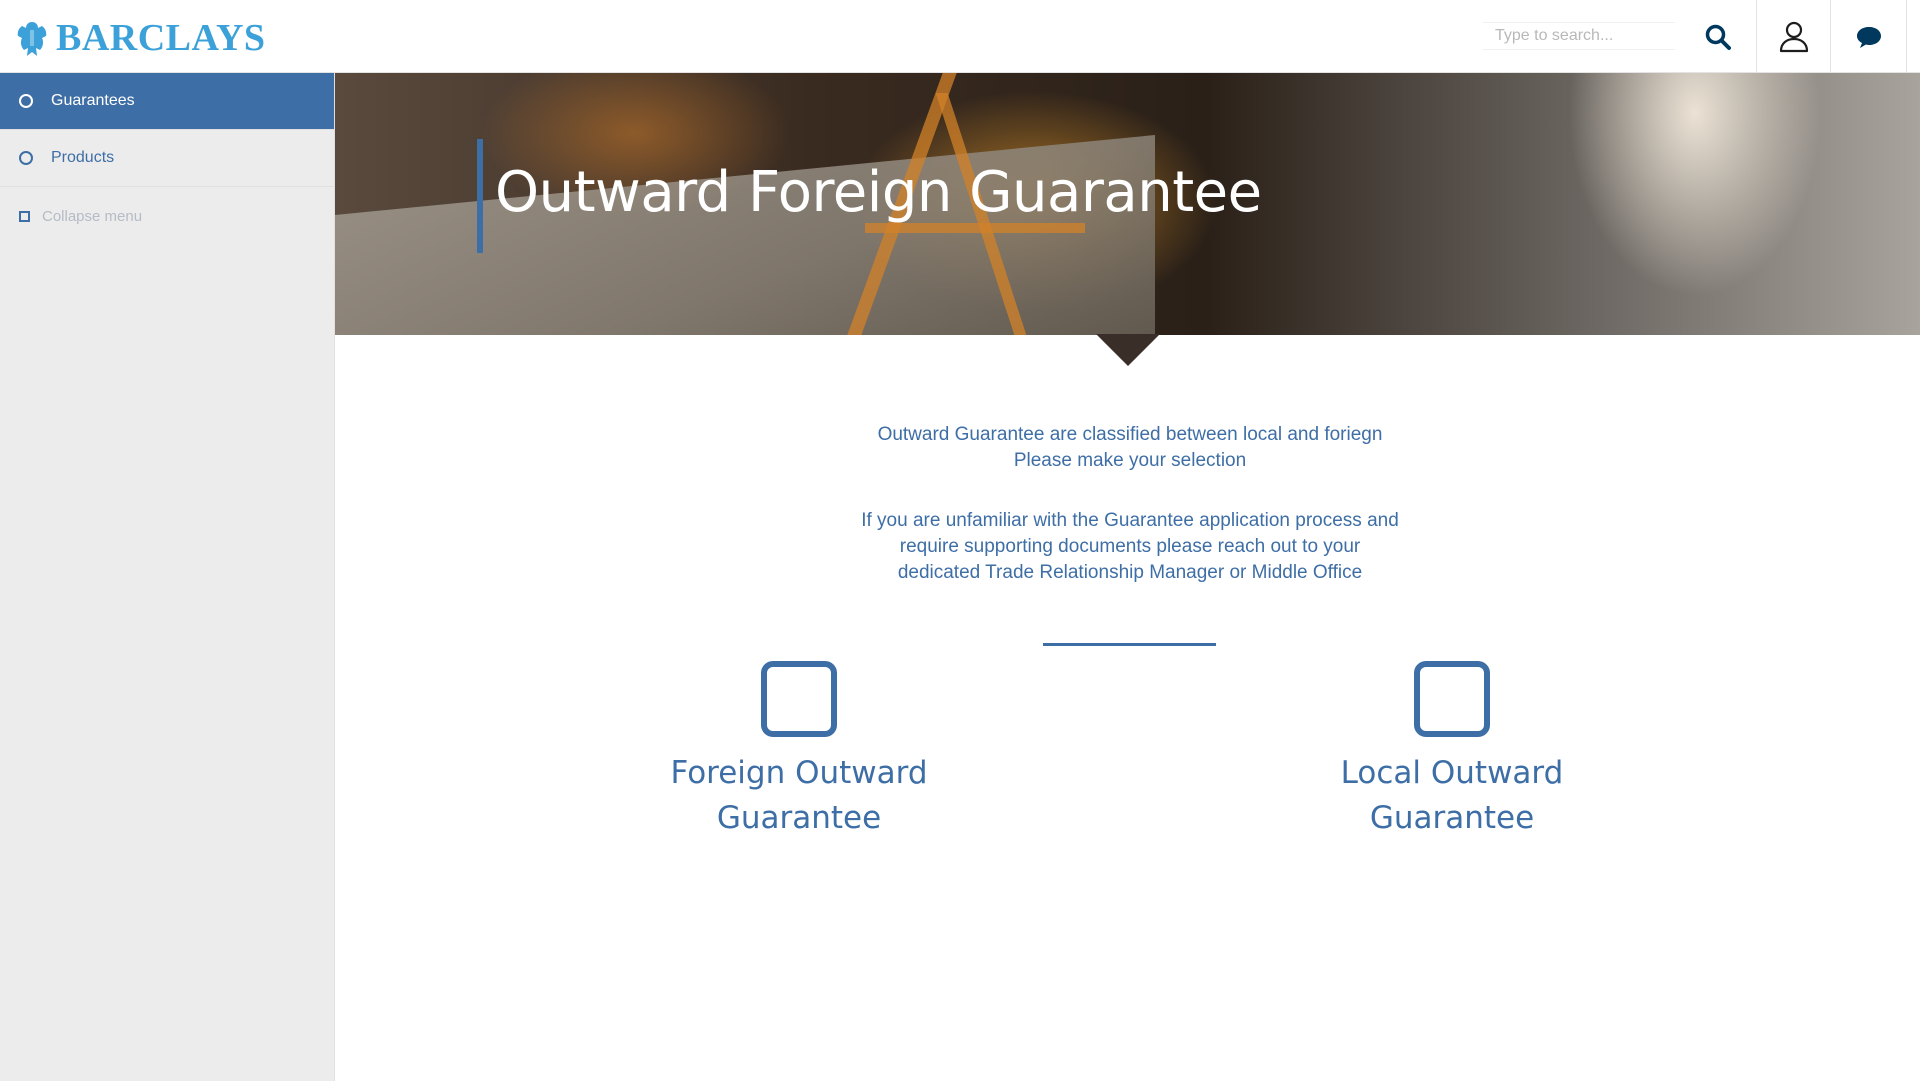 The width and height of the screenshot is (1920, 1081). Describe the element at coordinates (92, 216) in the screenshot. I see `collapse-menu-label: Collapse menu` at that location.